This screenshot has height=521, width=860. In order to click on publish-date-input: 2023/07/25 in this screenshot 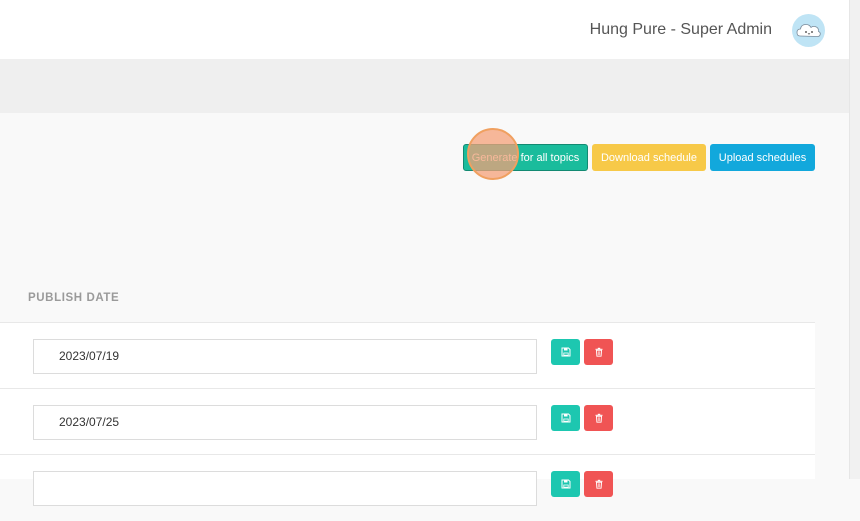, I will do `click(285, 422)`.